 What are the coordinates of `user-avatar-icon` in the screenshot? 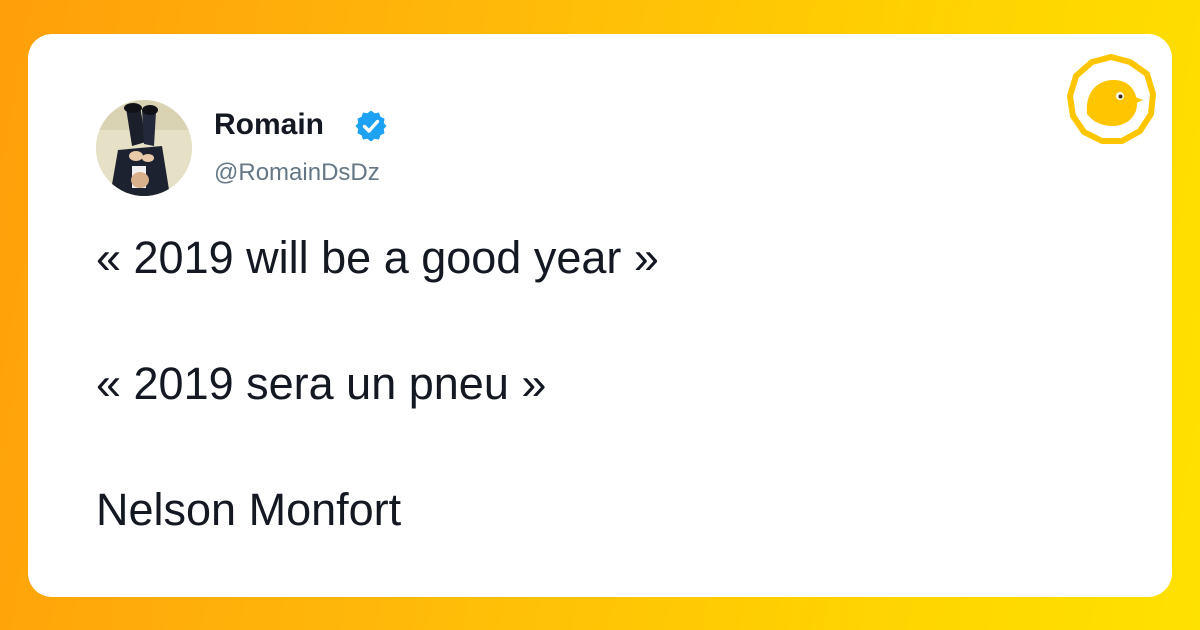 It's located at (144, 148).